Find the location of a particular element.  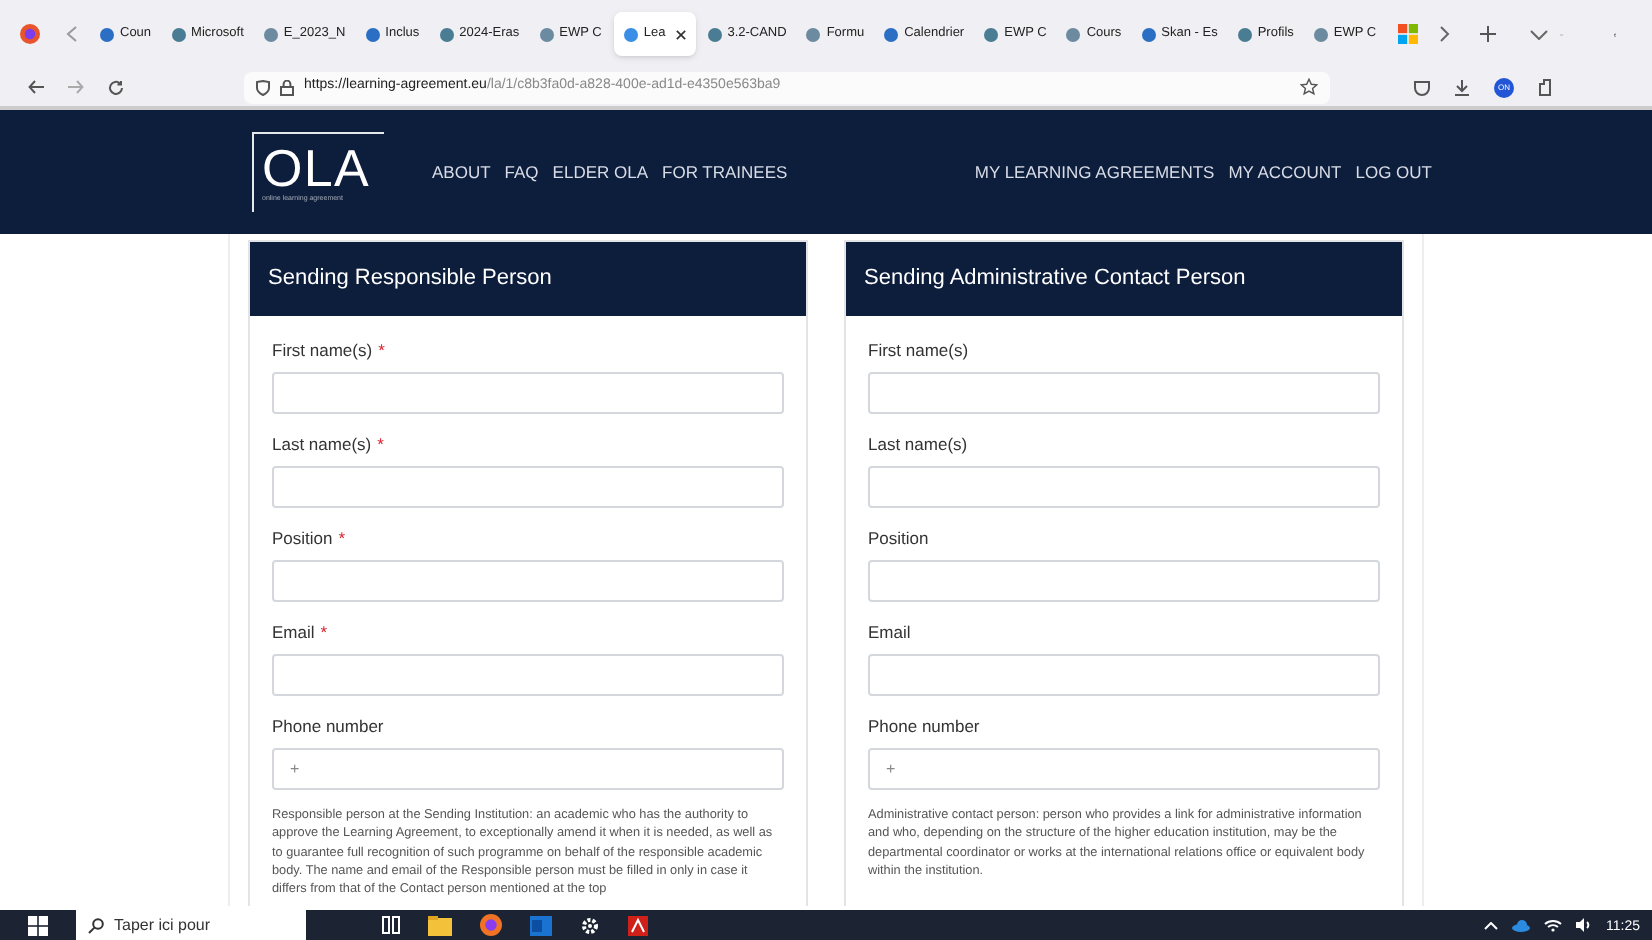

task-view-icon is located at coordinates (391, 925).